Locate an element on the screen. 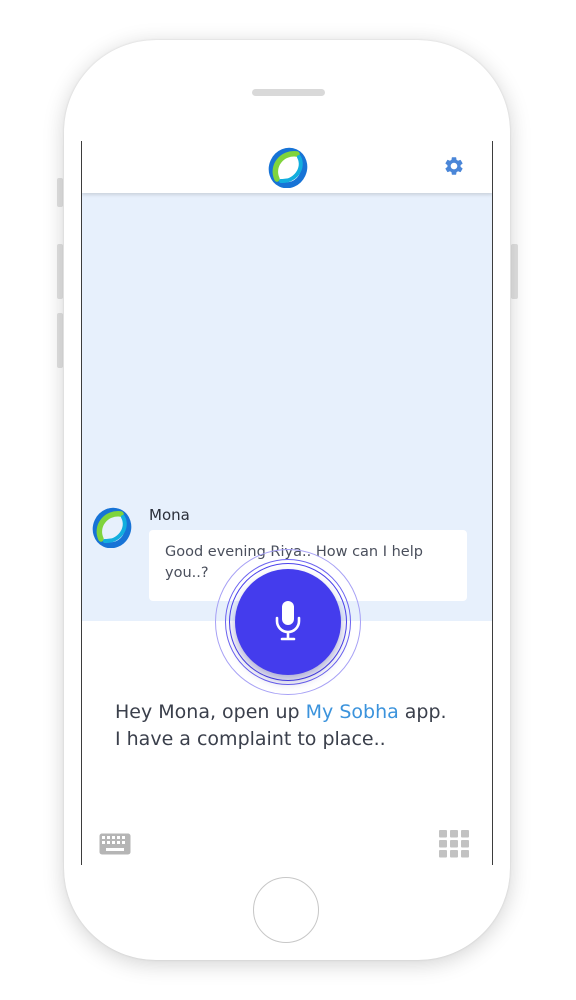 The width and height of the screenshot is (576, 1000). transcript-line-1: Hey Mona, open up My Sobha app. is located at coordinates (300, 712).